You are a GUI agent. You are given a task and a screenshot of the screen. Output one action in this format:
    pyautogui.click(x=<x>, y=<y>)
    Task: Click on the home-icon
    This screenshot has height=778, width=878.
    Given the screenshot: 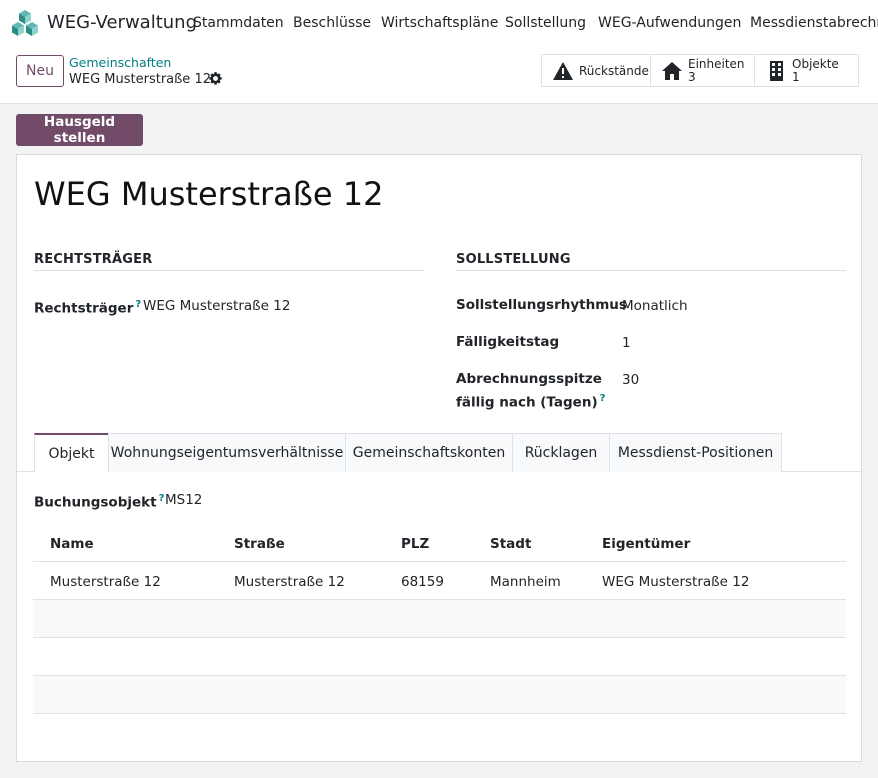 What is the action you would take?
    pyautogui.click(x=672, y=71)
    